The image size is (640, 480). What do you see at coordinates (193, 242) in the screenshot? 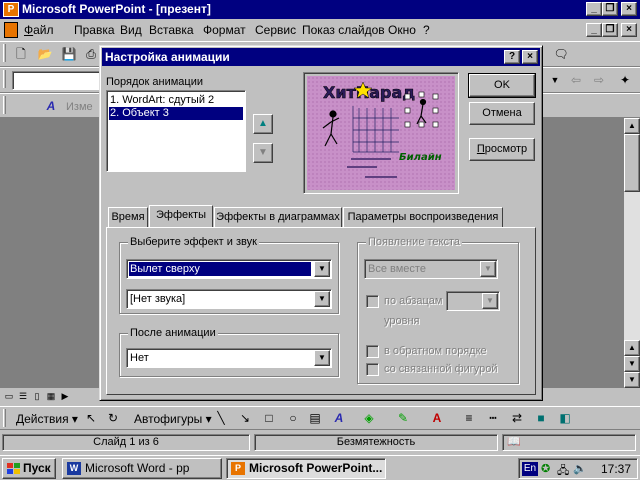
I see `effect-sound-group-title: Выберите эффект и звук` at bounding box center [193, 242].